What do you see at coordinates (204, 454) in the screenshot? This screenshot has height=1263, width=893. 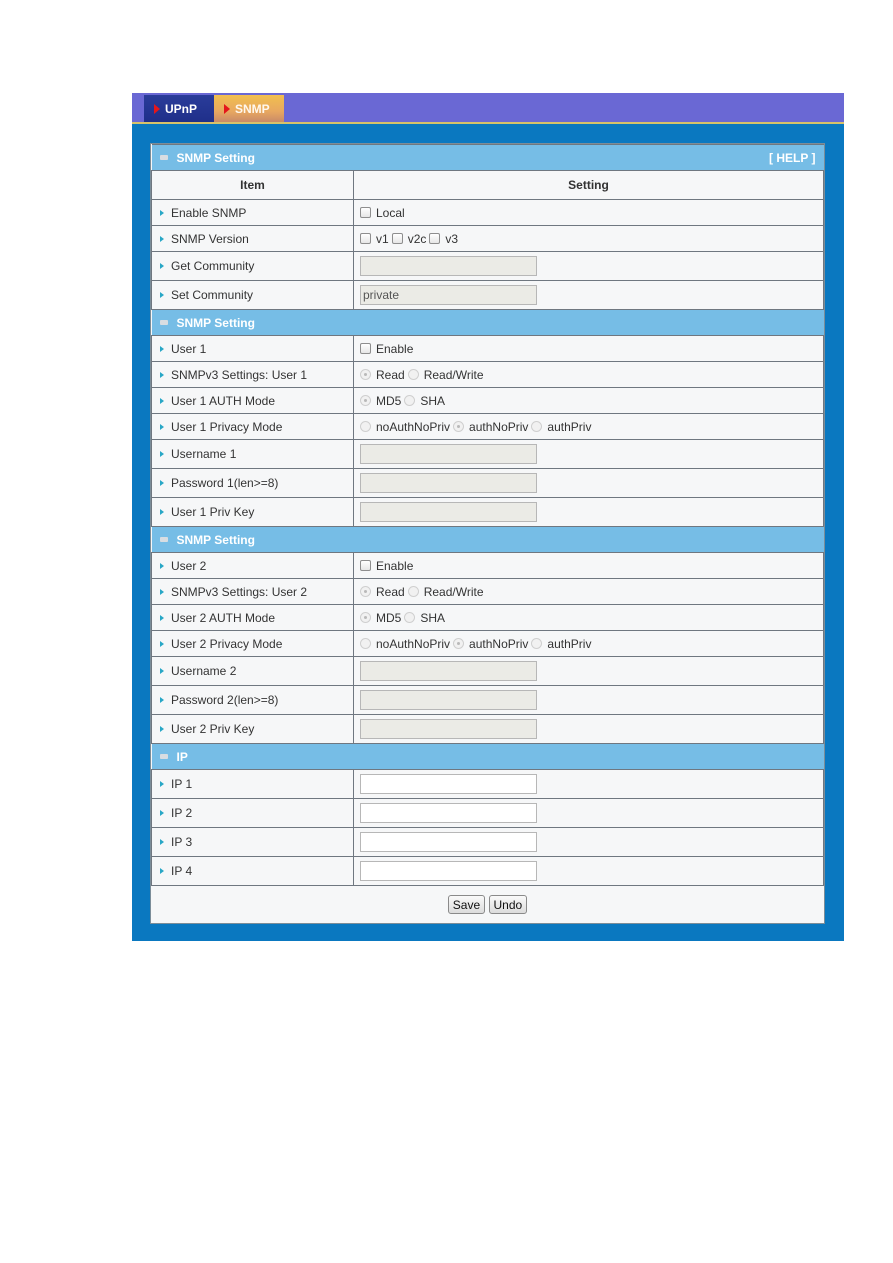 I see `row-label: Username 1` at bounding box center [204, 454].